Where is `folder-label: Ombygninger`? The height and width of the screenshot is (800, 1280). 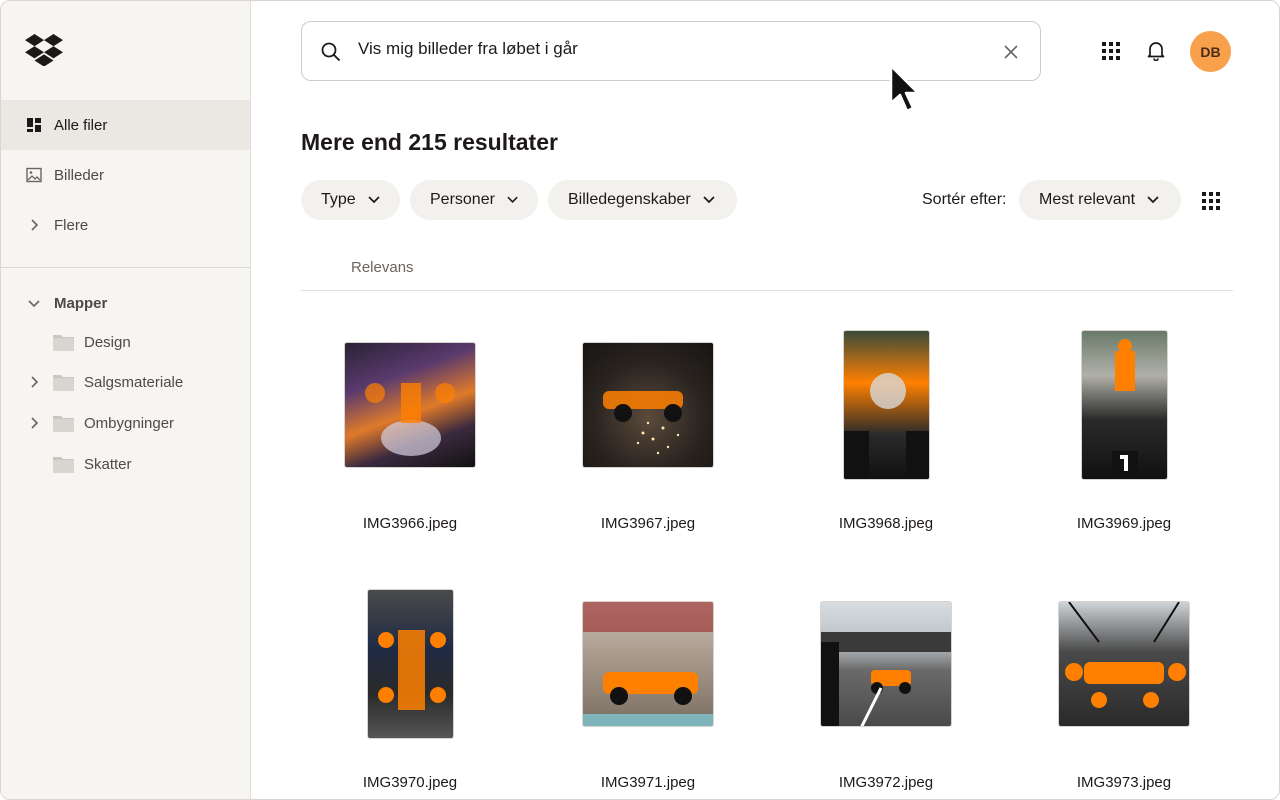
folder-label: Ombygninger is located at coordinates (129, 423).